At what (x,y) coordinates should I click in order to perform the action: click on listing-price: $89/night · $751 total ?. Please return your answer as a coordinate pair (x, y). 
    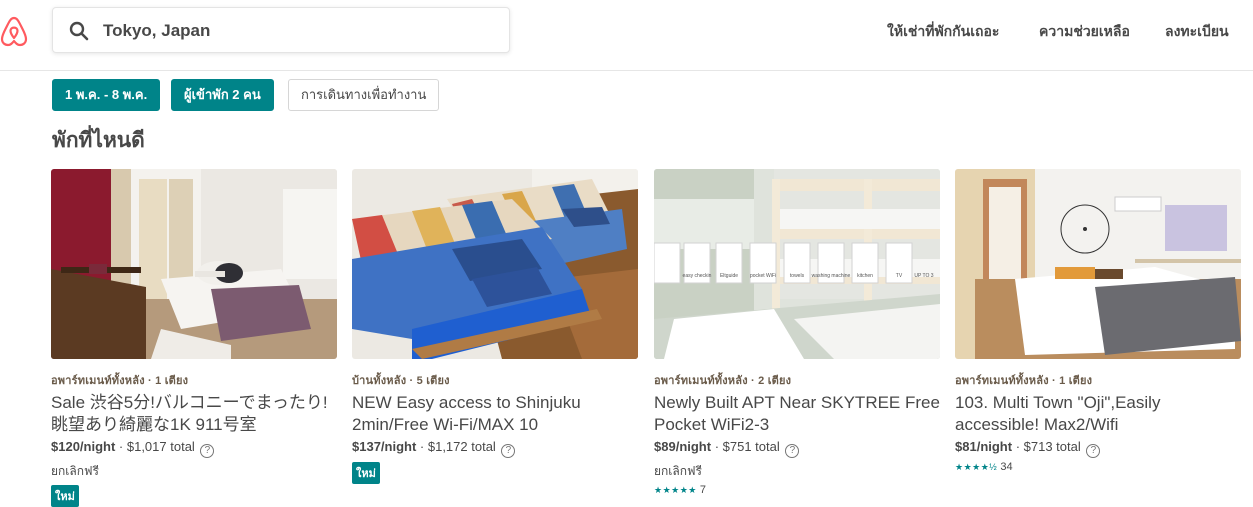
    Looking at the image, I should click on (797, 448).